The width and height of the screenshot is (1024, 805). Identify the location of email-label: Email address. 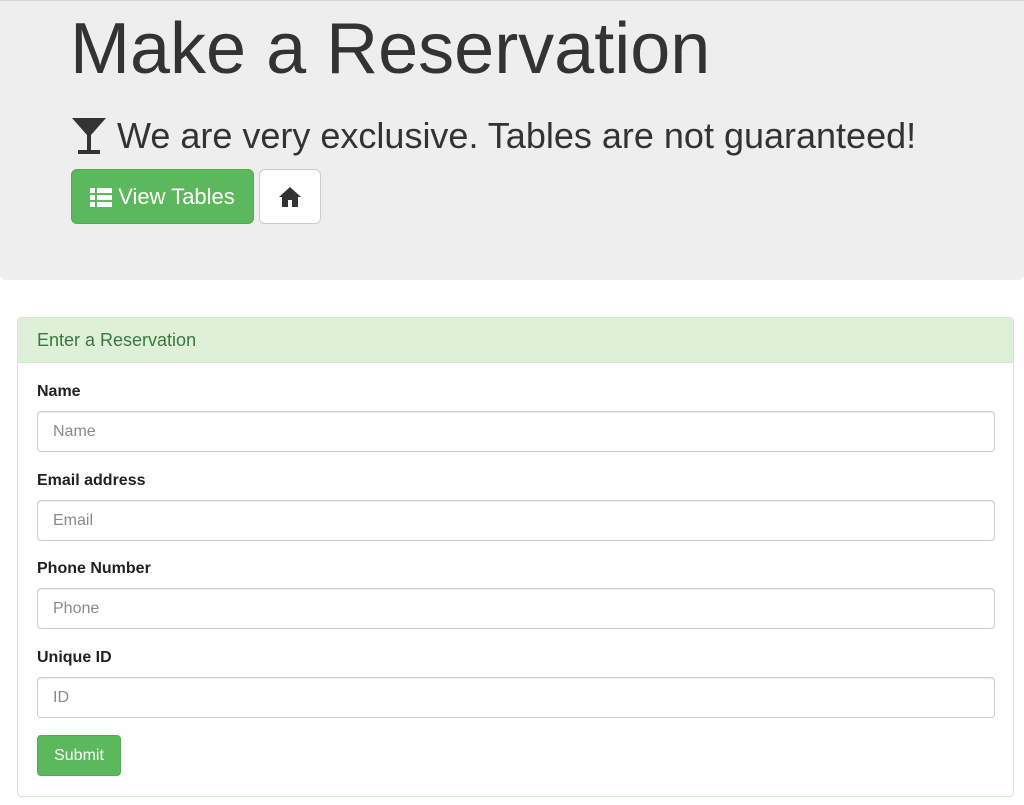
(91, 480).